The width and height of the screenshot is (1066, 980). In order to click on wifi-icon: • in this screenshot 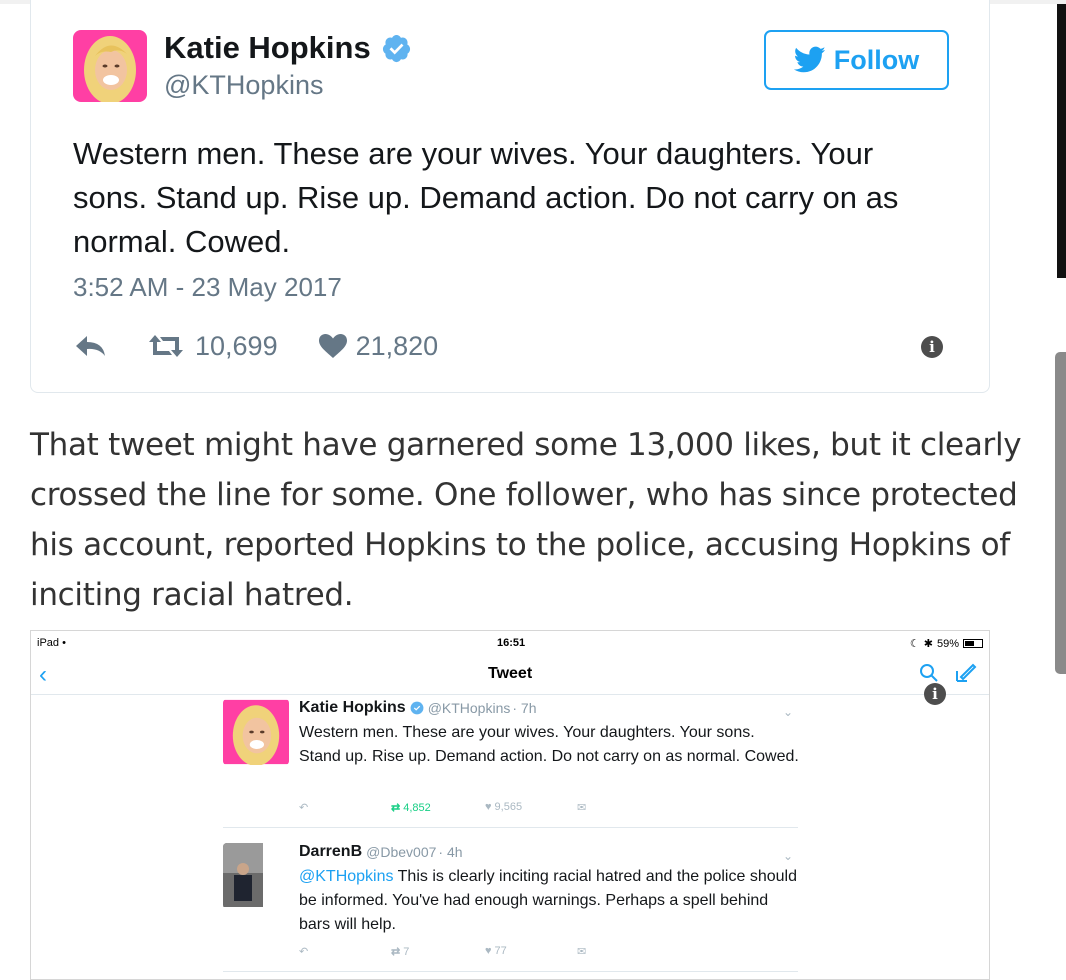, I will do `click(64, 643)`.